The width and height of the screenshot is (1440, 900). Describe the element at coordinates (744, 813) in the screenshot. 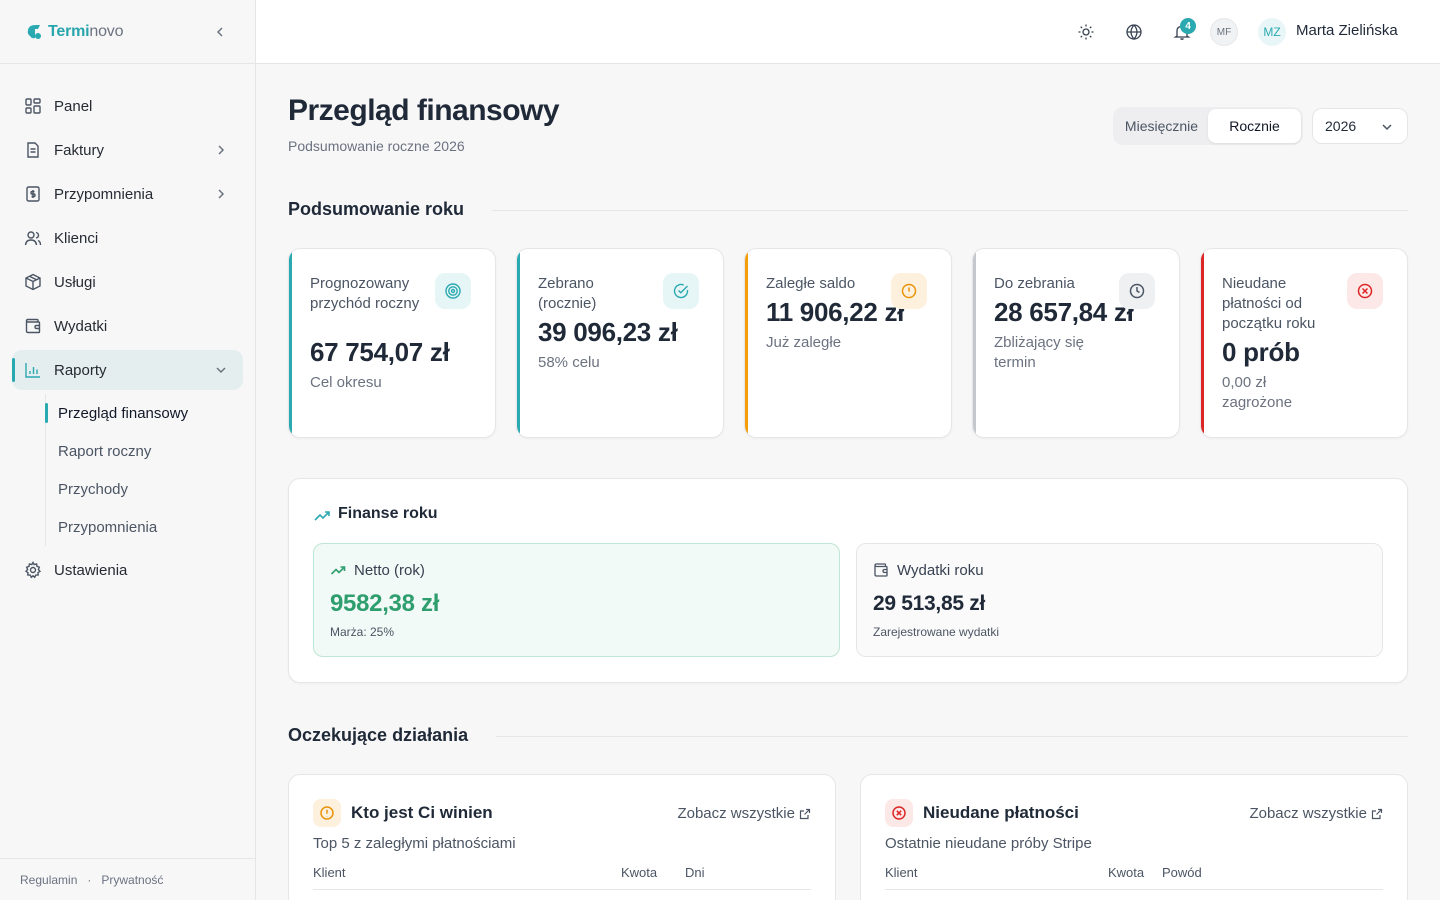

I see `owed-see-all-link: Zobacz wszystkie` at that location.